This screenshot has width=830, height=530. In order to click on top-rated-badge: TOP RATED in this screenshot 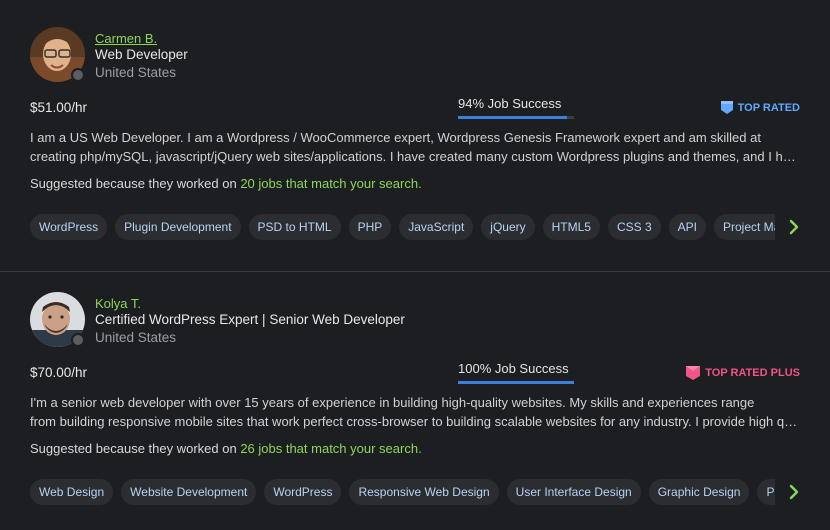, I will do `click(760, 107)`.